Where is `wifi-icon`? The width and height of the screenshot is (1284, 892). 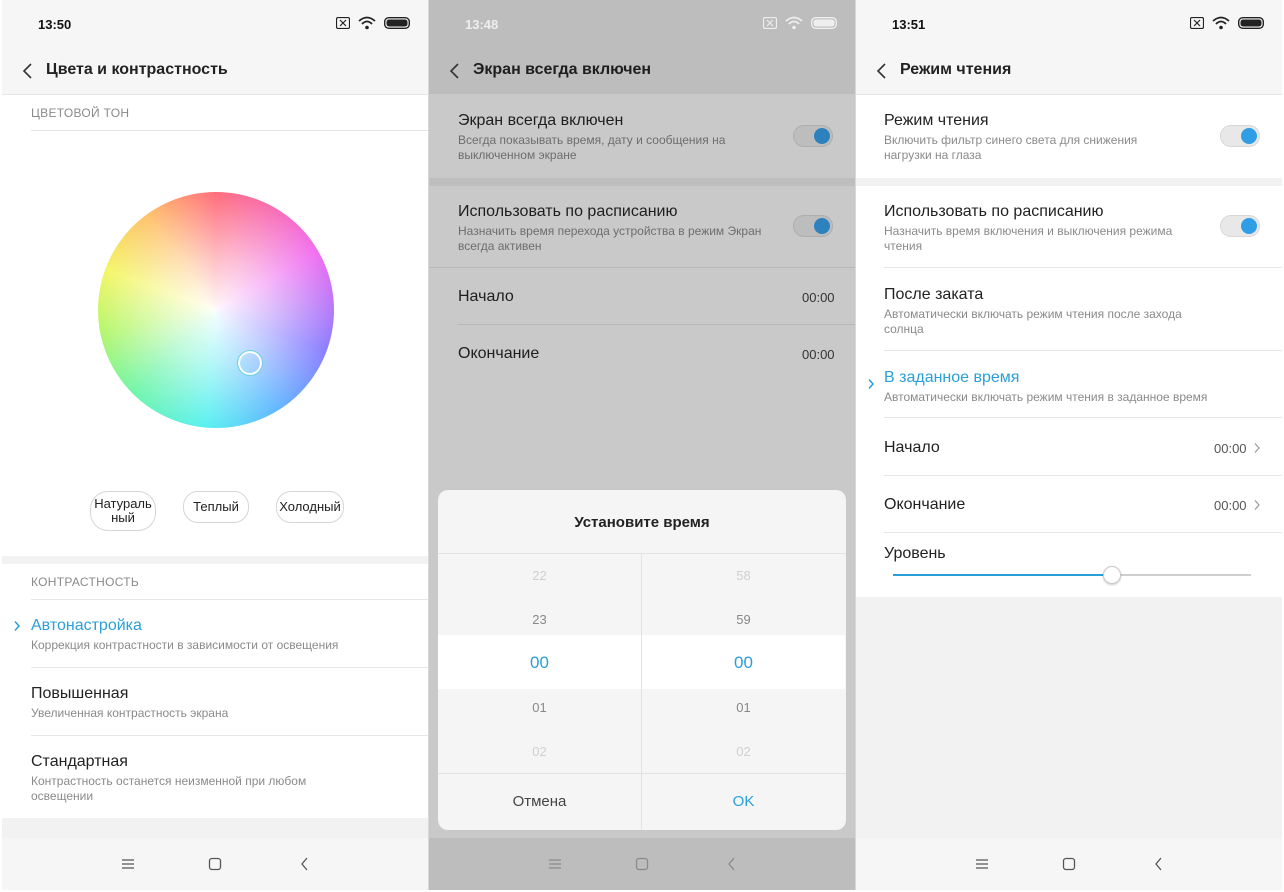 wifi-icon is located at coordinates (367, 23).